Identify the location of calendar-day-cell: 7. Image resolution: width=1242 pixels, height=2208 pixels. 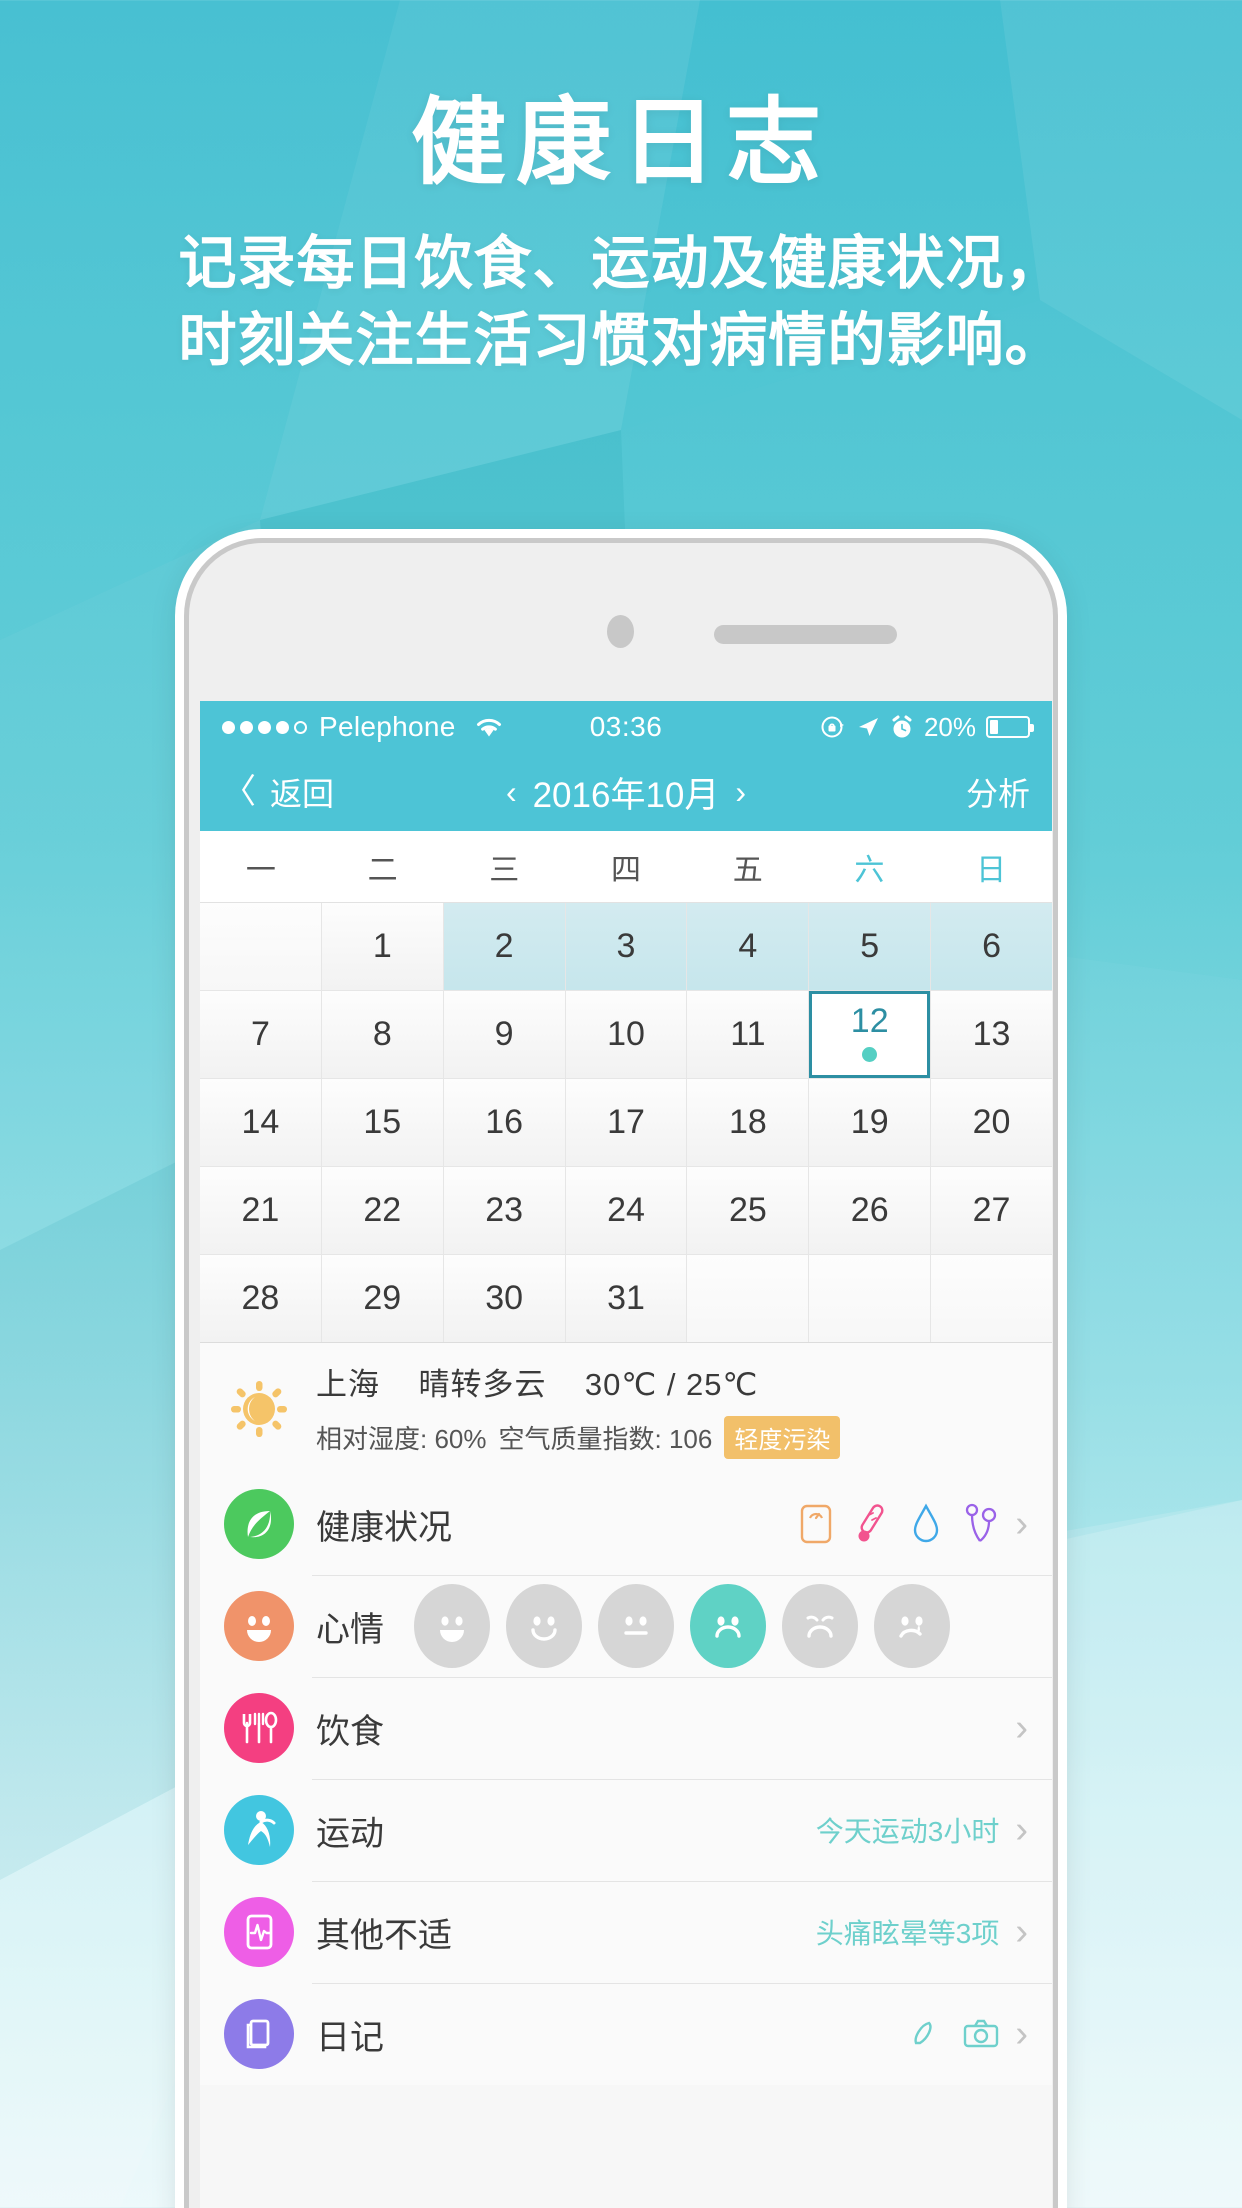
(260, 1034).